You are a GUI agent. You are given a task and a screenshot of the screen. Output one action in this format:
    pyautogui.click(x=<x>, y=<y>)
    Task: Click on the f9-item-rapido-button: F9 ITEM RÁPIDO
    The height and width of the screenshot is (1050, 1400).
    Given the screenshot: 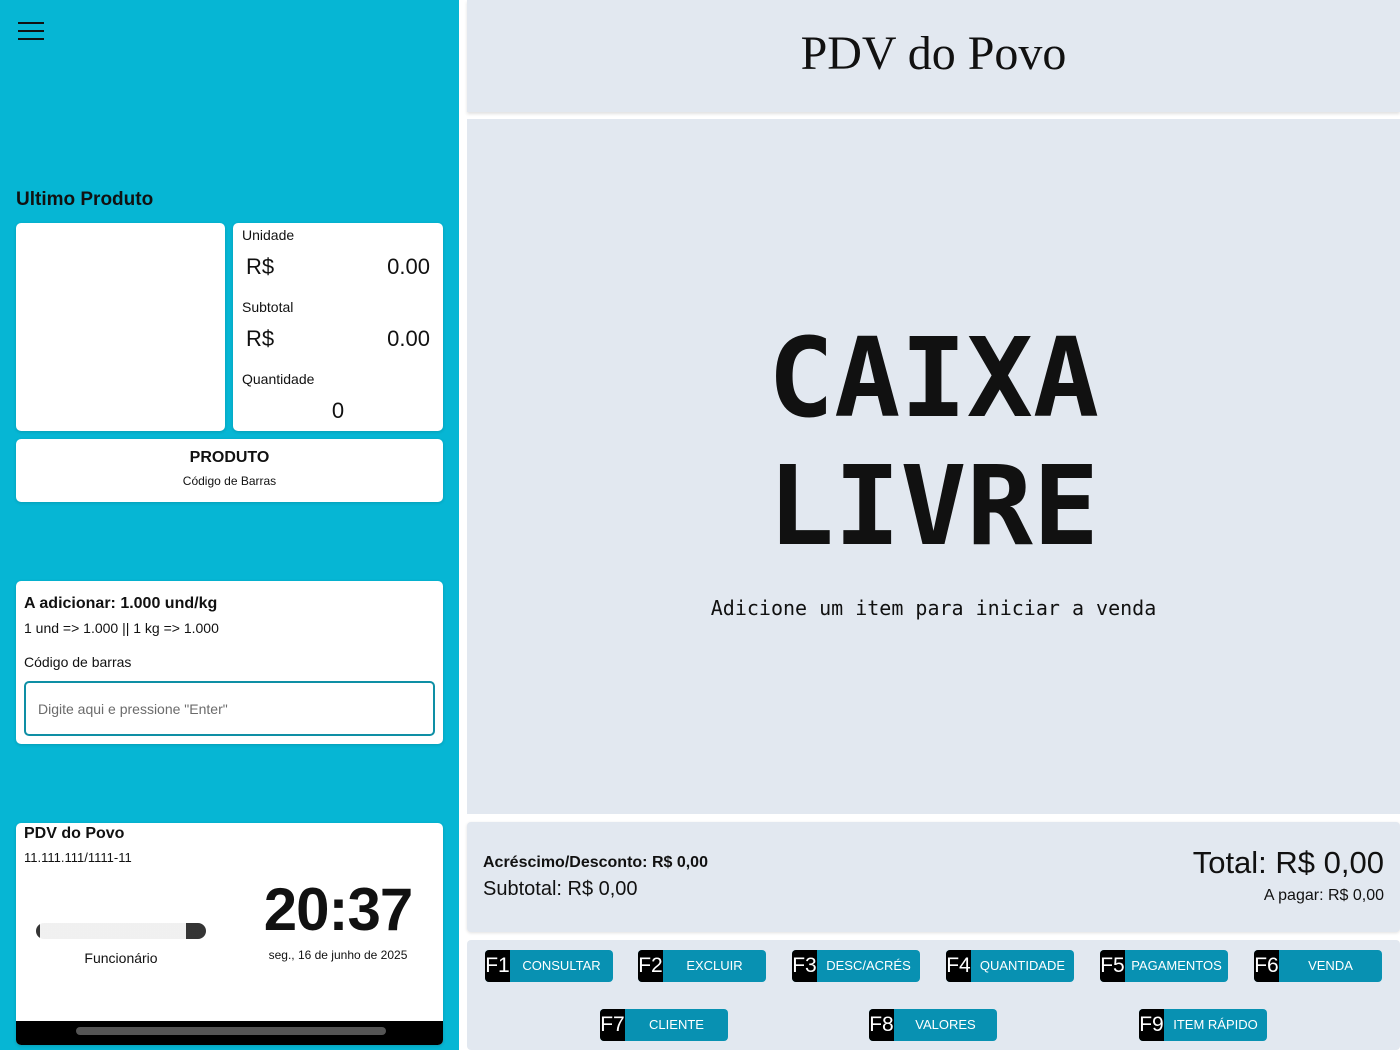 What is the action you would take?
    pyautogui.click(x=1203, y=1025)
    